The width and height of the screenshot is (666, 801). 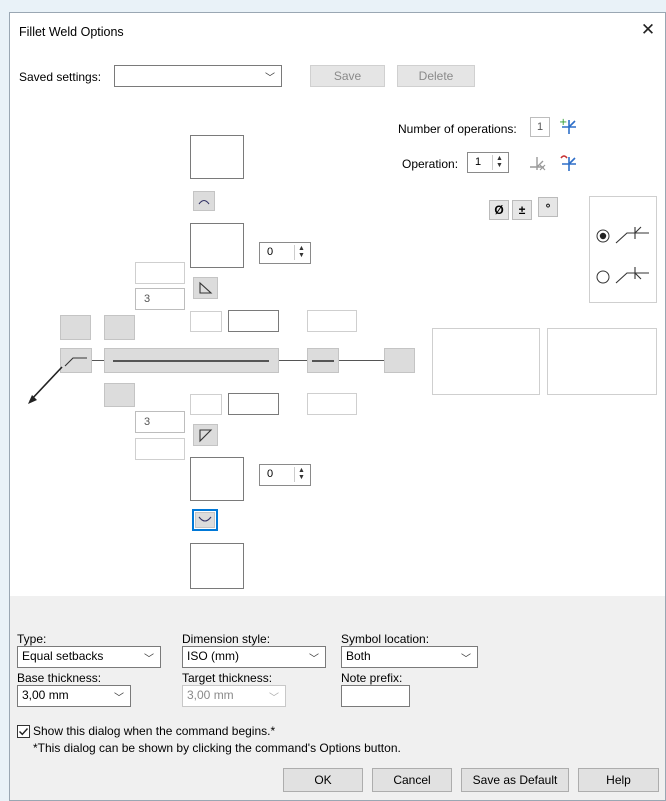 I want to click on top-size-field, so click(x=206, y=321).